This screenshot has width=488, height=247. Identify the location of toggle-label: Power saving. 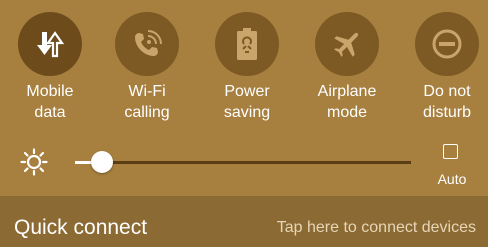
(247, 102).